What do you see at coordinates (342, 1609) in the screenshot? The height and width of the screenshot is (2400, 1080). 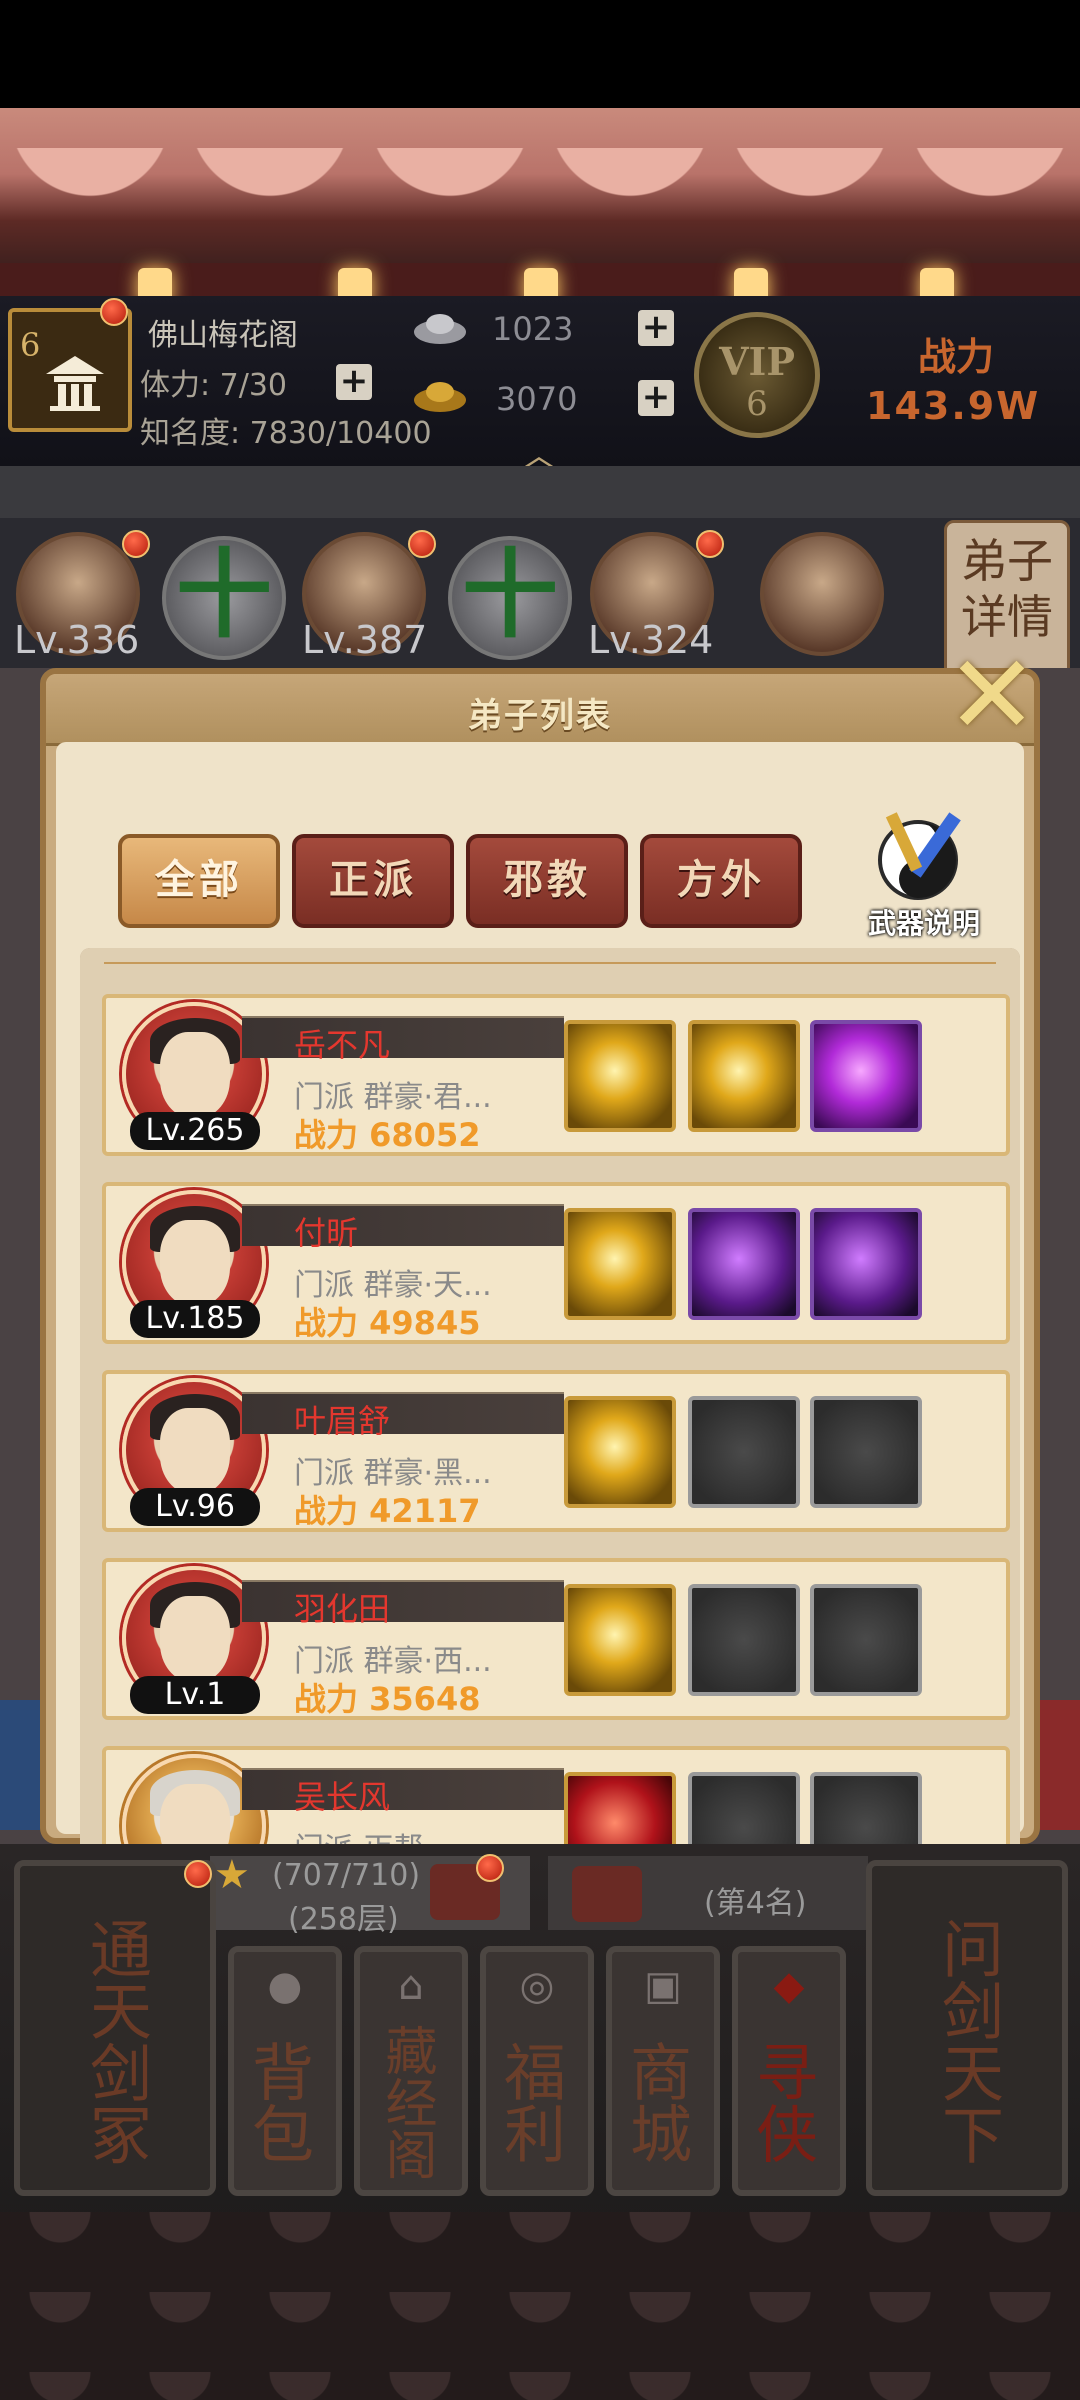 I see `disciple-name: 羽化田` at bounding box center [342, 1609].